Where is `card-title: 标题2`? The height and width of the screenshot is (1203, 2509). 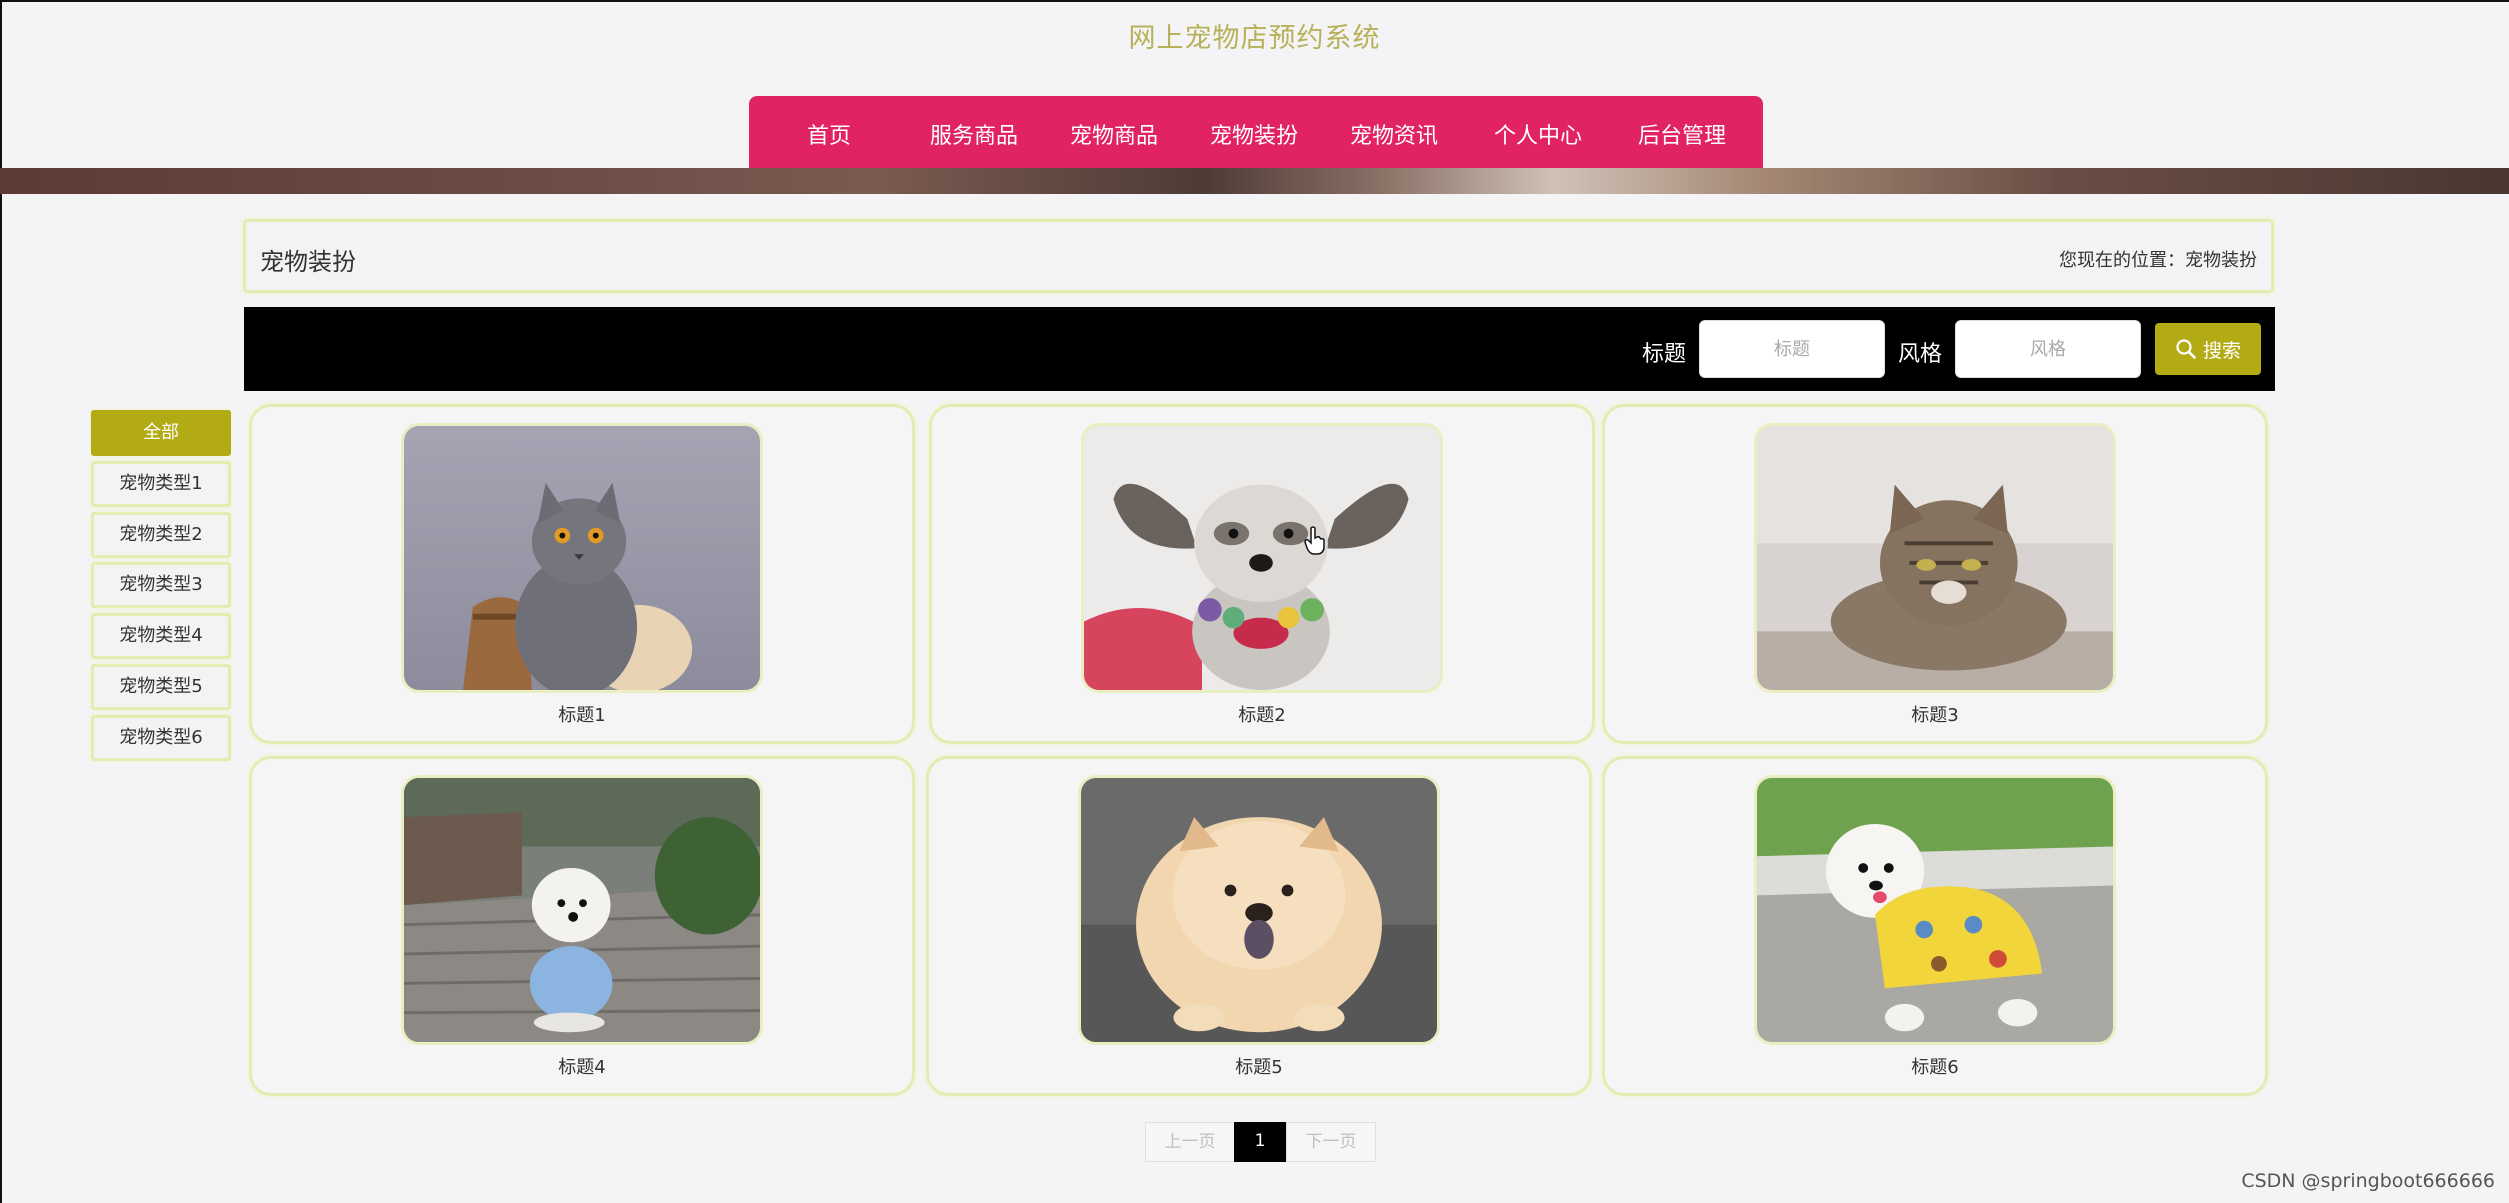
card-title: 标题2 is located at coordinates (1262, 715).